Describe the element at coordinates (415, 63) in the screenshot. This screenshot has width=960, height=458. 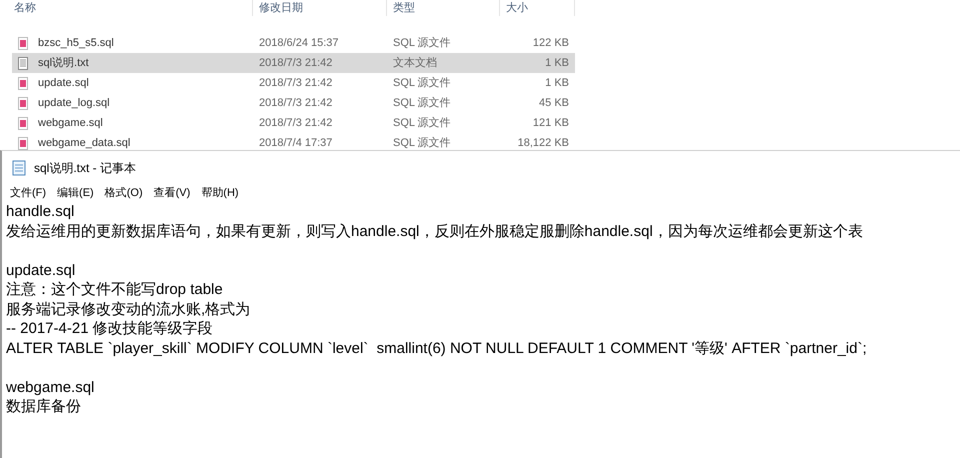
I see `file-type: 文本文档` at that location.